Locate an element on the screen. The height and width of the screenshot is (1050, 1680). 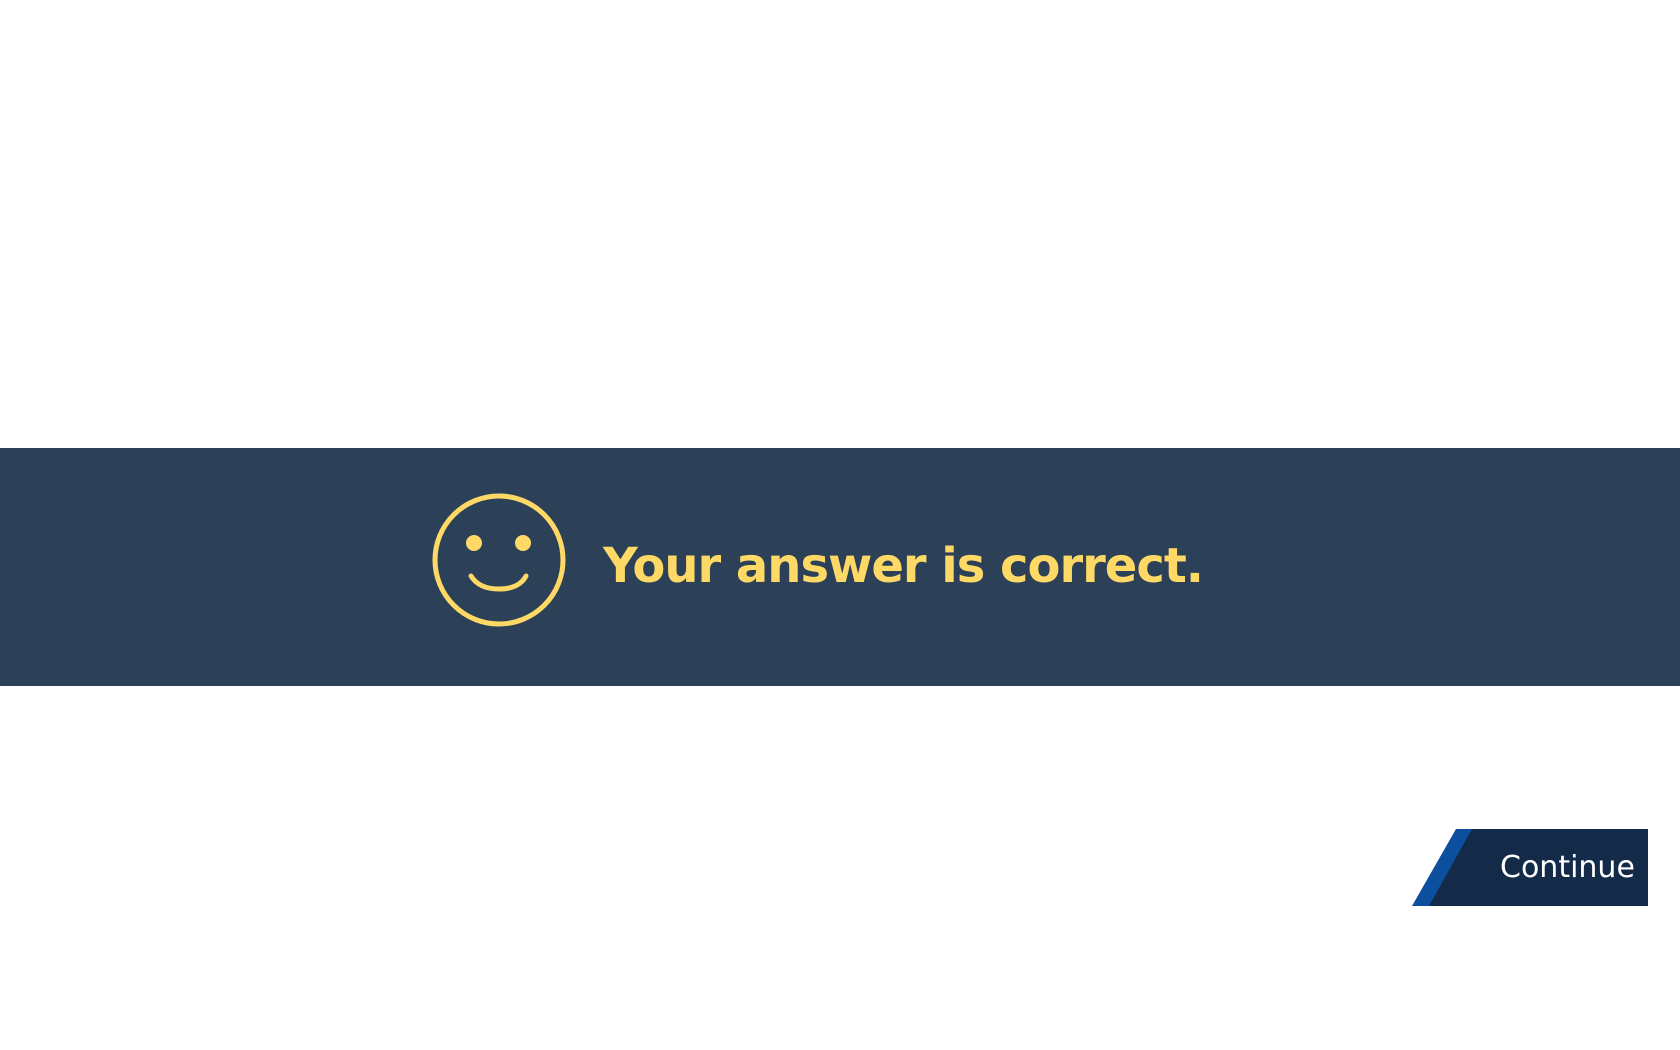
smiley-face-icon is located at coordinates (499, 560).